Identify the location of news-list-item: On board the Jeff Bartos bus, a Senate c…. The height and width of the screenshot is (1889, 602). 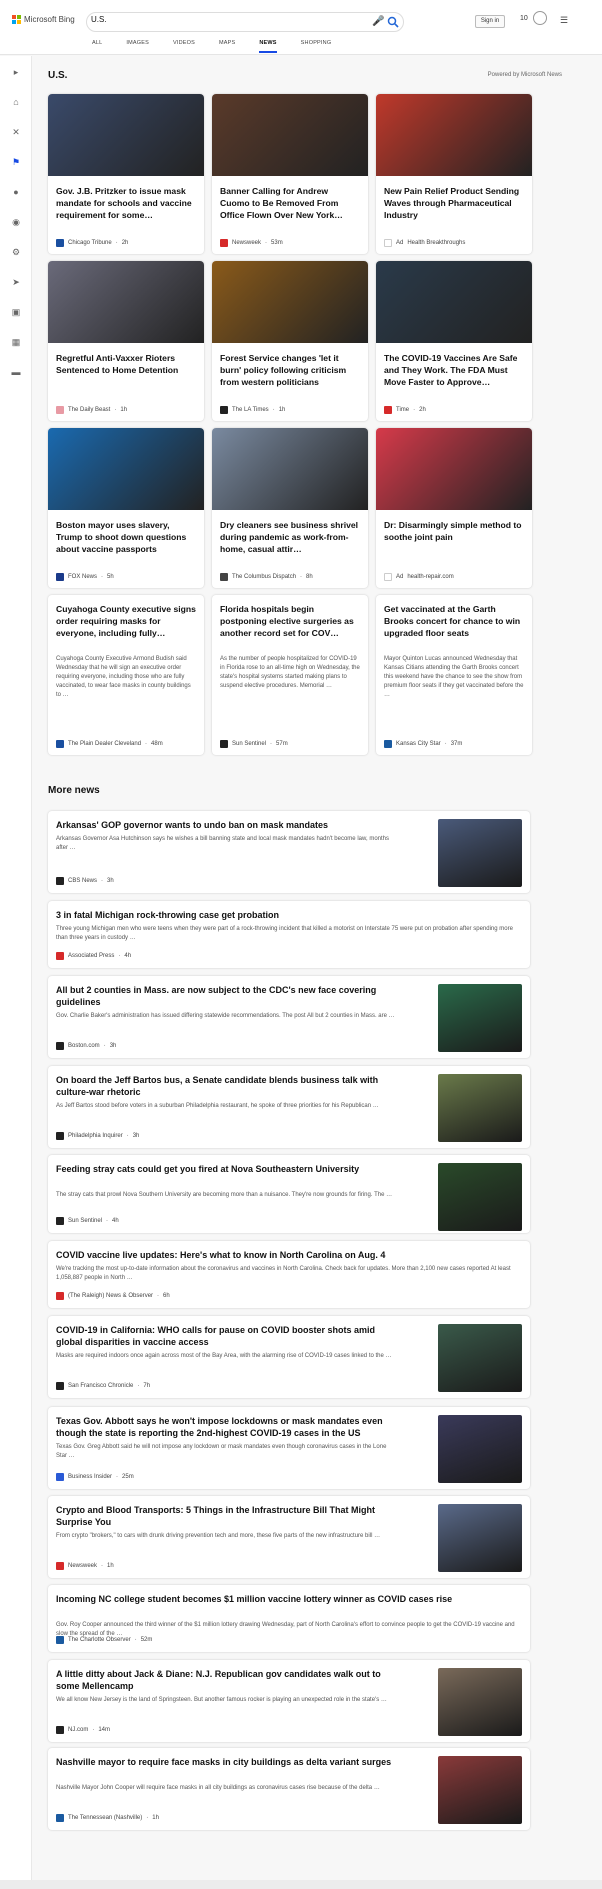
(289, 1107).